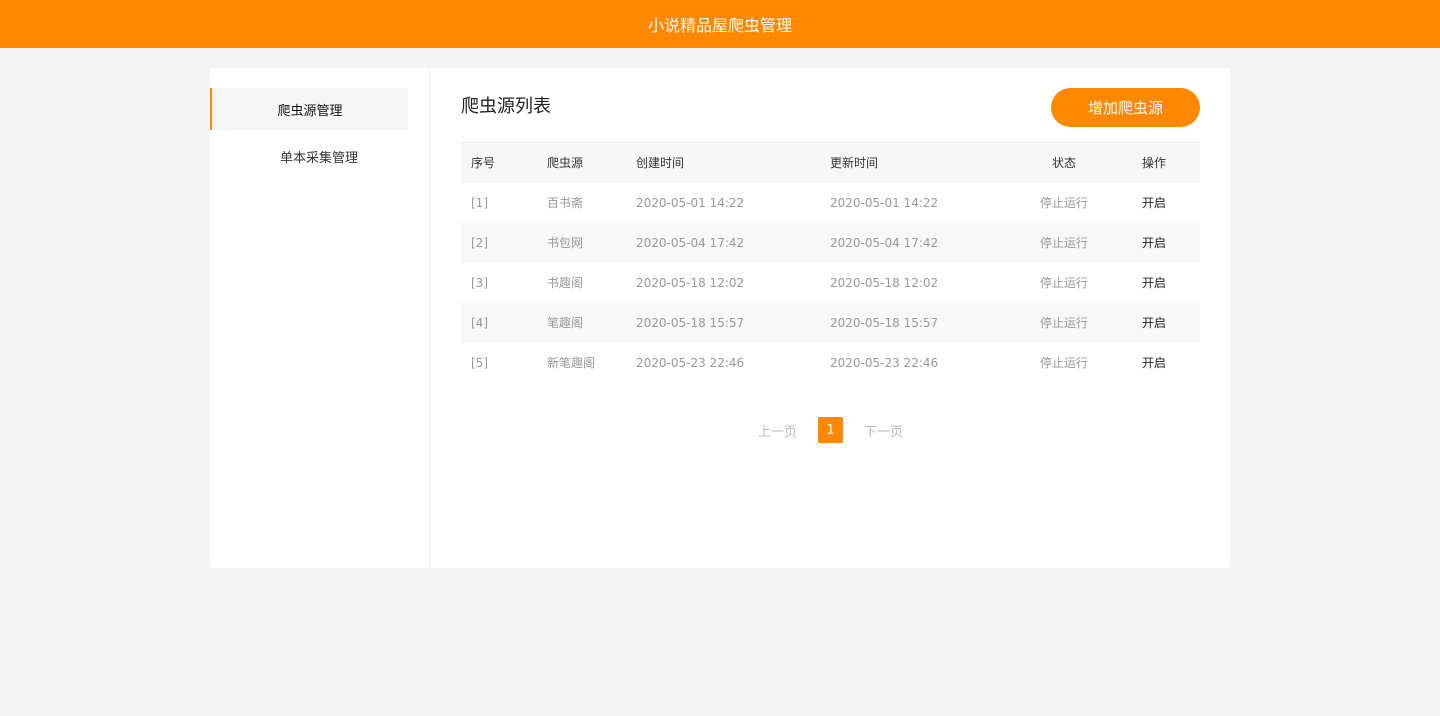 The height and width of the screenshot is (716, 1440). What do you see at coordinates (565, 163) in the screenshot?
I see `column-header-source: 爬虫源` at bounding box center [565, 163].